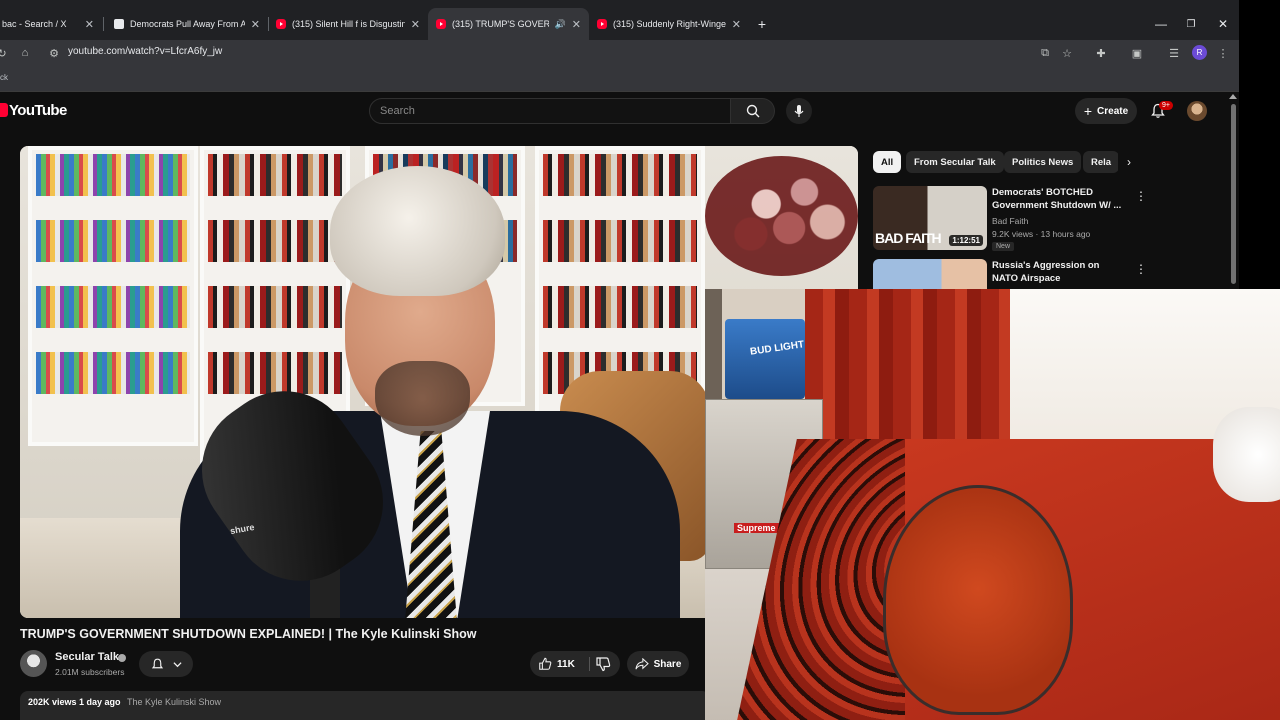 The width and height of the screenshot is (1280, 720). What do you see at coordinates (545, 663) in the screenshot?
I see `thumbs-up-icon` at bounding box center [545, 663].